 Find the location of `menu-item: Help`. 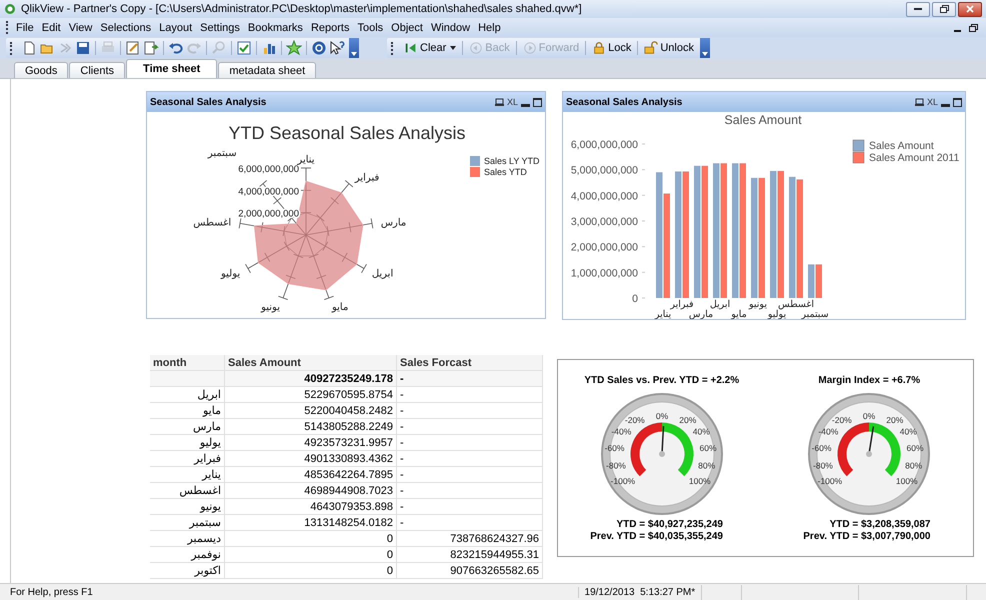

menu-item: Help is located at coordinates (493, 28).